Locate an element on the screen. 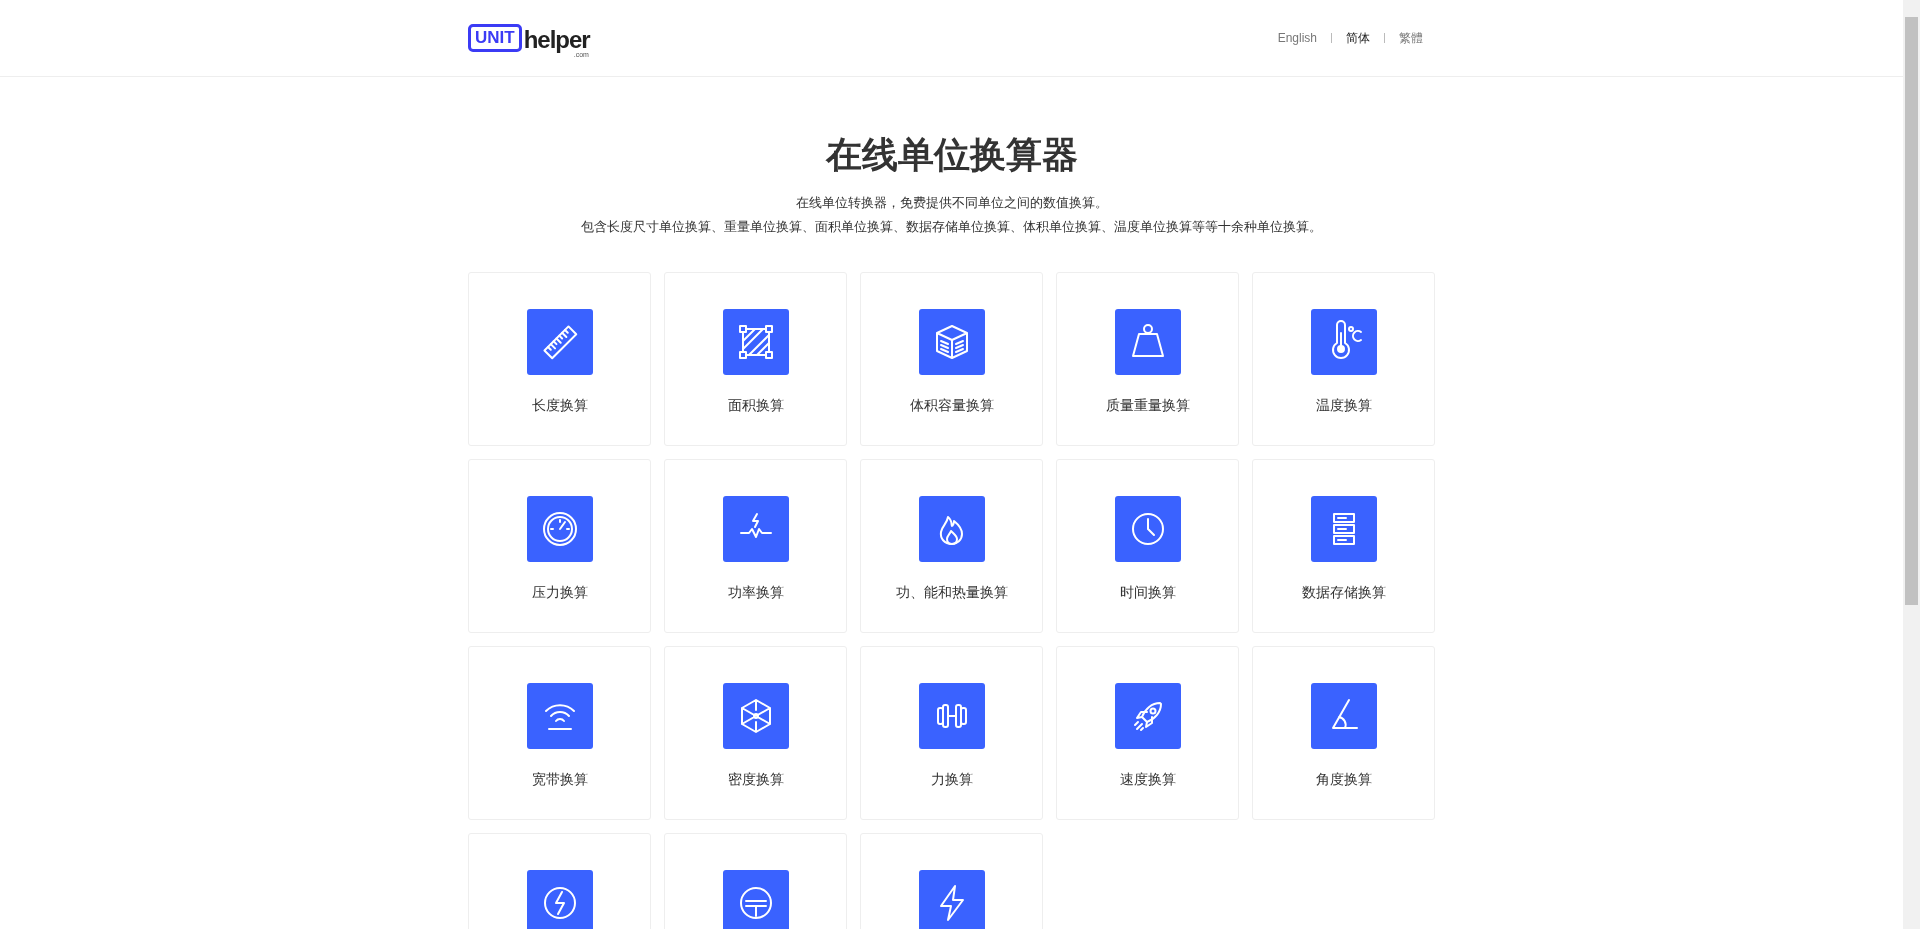 The image size is (1920, 929). language-link: 简体 is located at coordinates (1358, 38).